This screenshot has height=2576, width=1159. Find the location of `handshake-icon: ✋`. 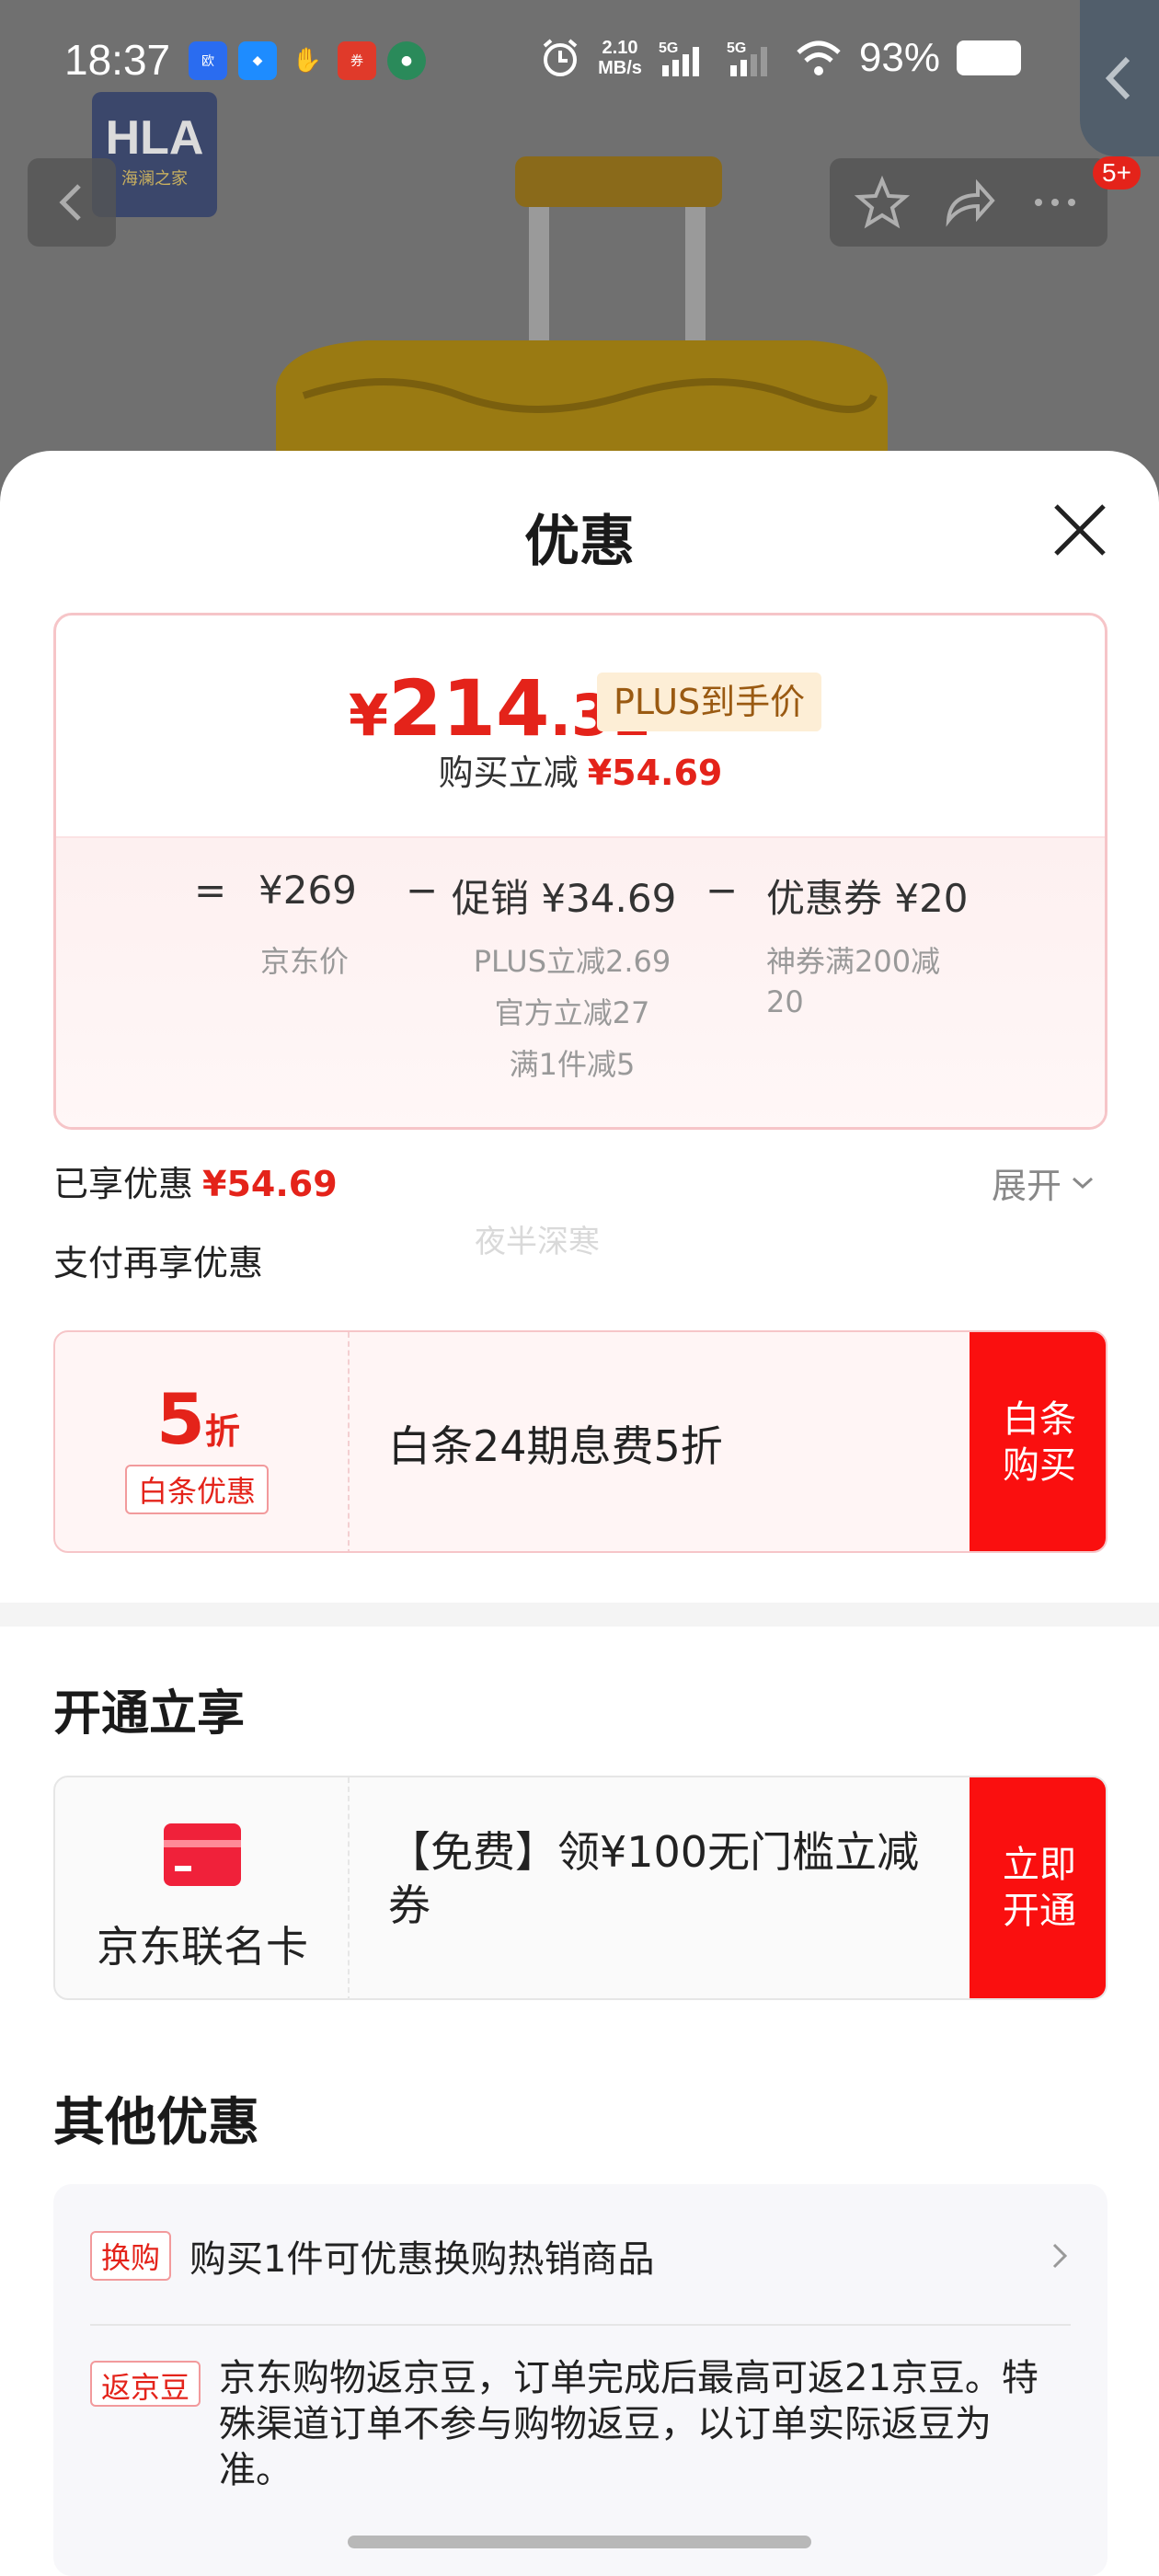

handshake-icon: ✋ is located at coordinates (307, 61).